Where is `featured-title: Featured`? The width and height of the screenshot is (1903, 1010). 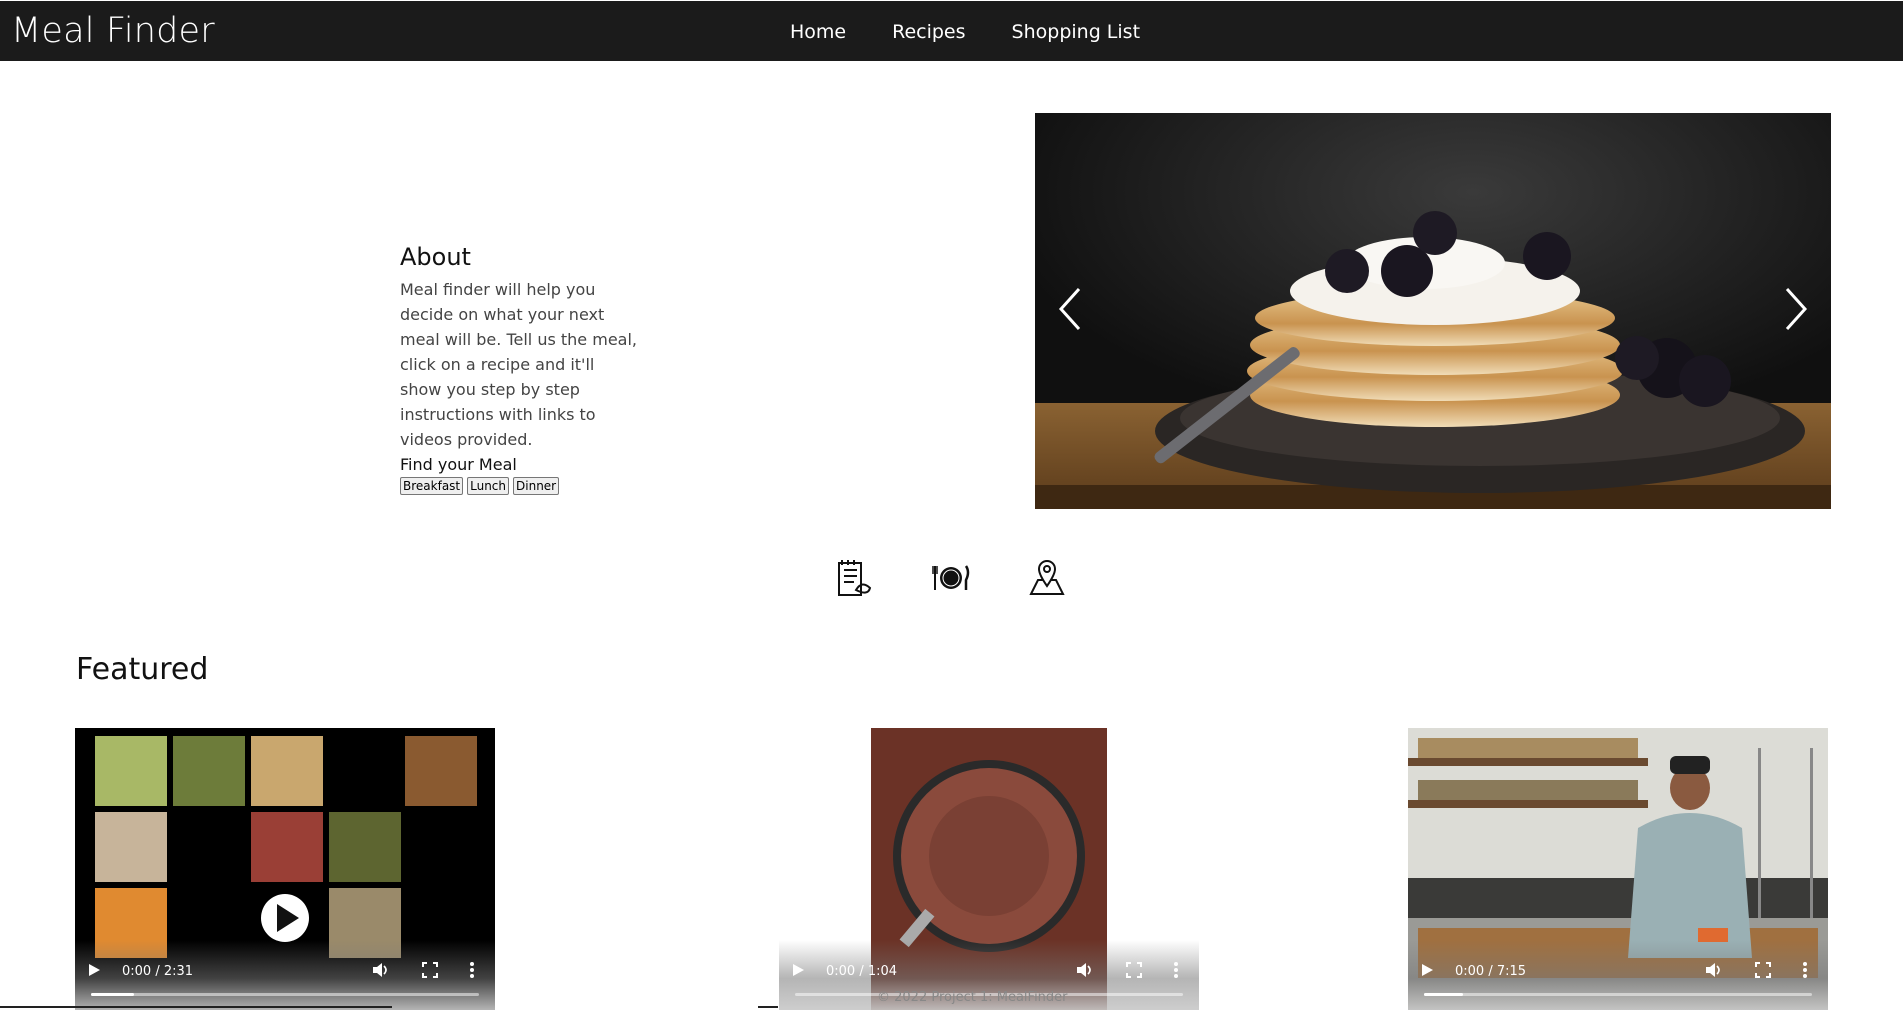
featured-title: Featured is located at coordinates (142, 669).